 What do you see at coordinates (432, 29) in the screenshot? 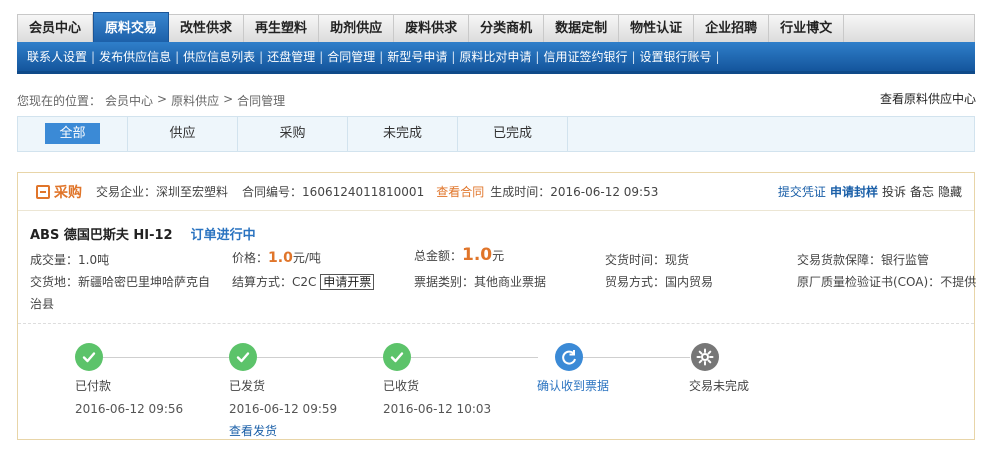
I see `tab-waste-supply: 废料供求` at bounding box center [432, 29].